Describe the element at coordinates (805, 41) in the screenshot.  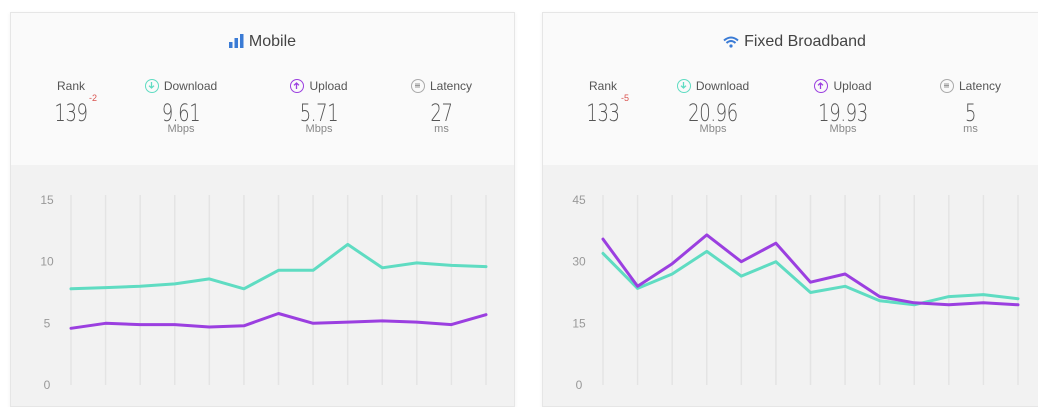
I see `fixed-title-text: Fixed Broadband` at that location.